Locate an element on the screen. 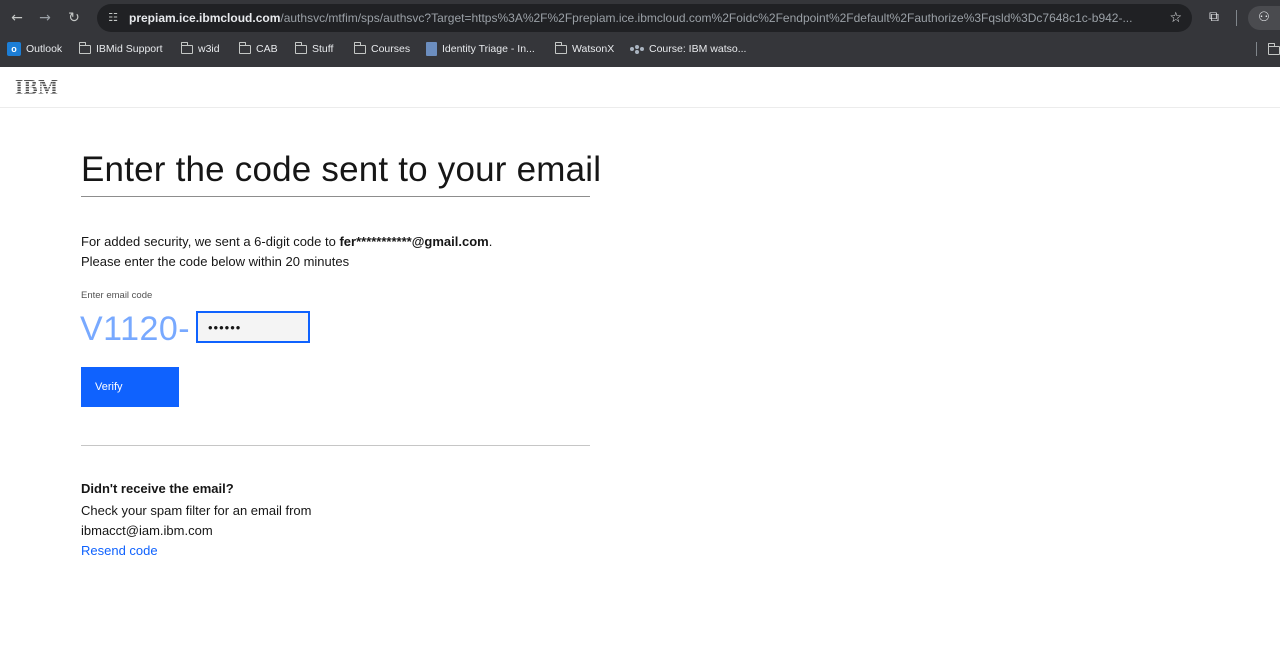 The image size is (1280, 669). bookmark-label: CAB is located at coordinates (267, 49).